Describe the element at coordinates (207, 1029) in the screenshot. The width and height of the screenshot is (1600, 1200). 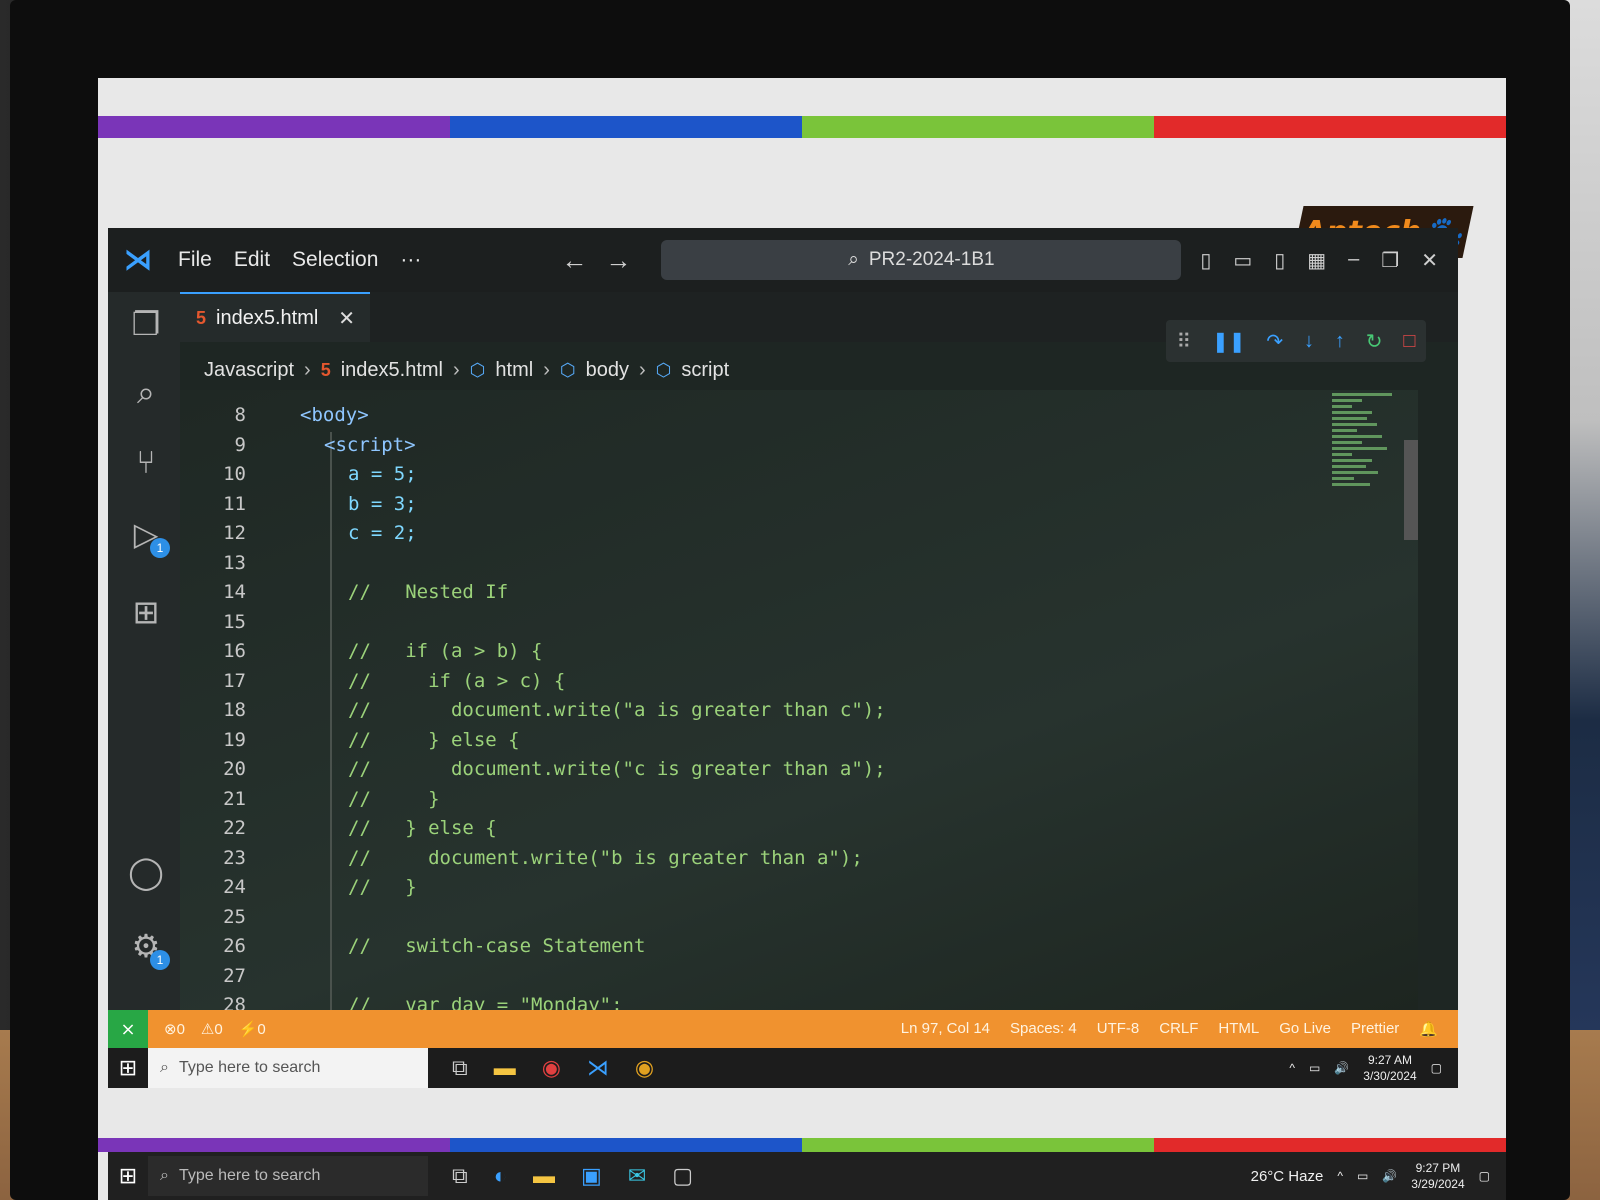
I see `warnings-icon: ⚠` at that location.